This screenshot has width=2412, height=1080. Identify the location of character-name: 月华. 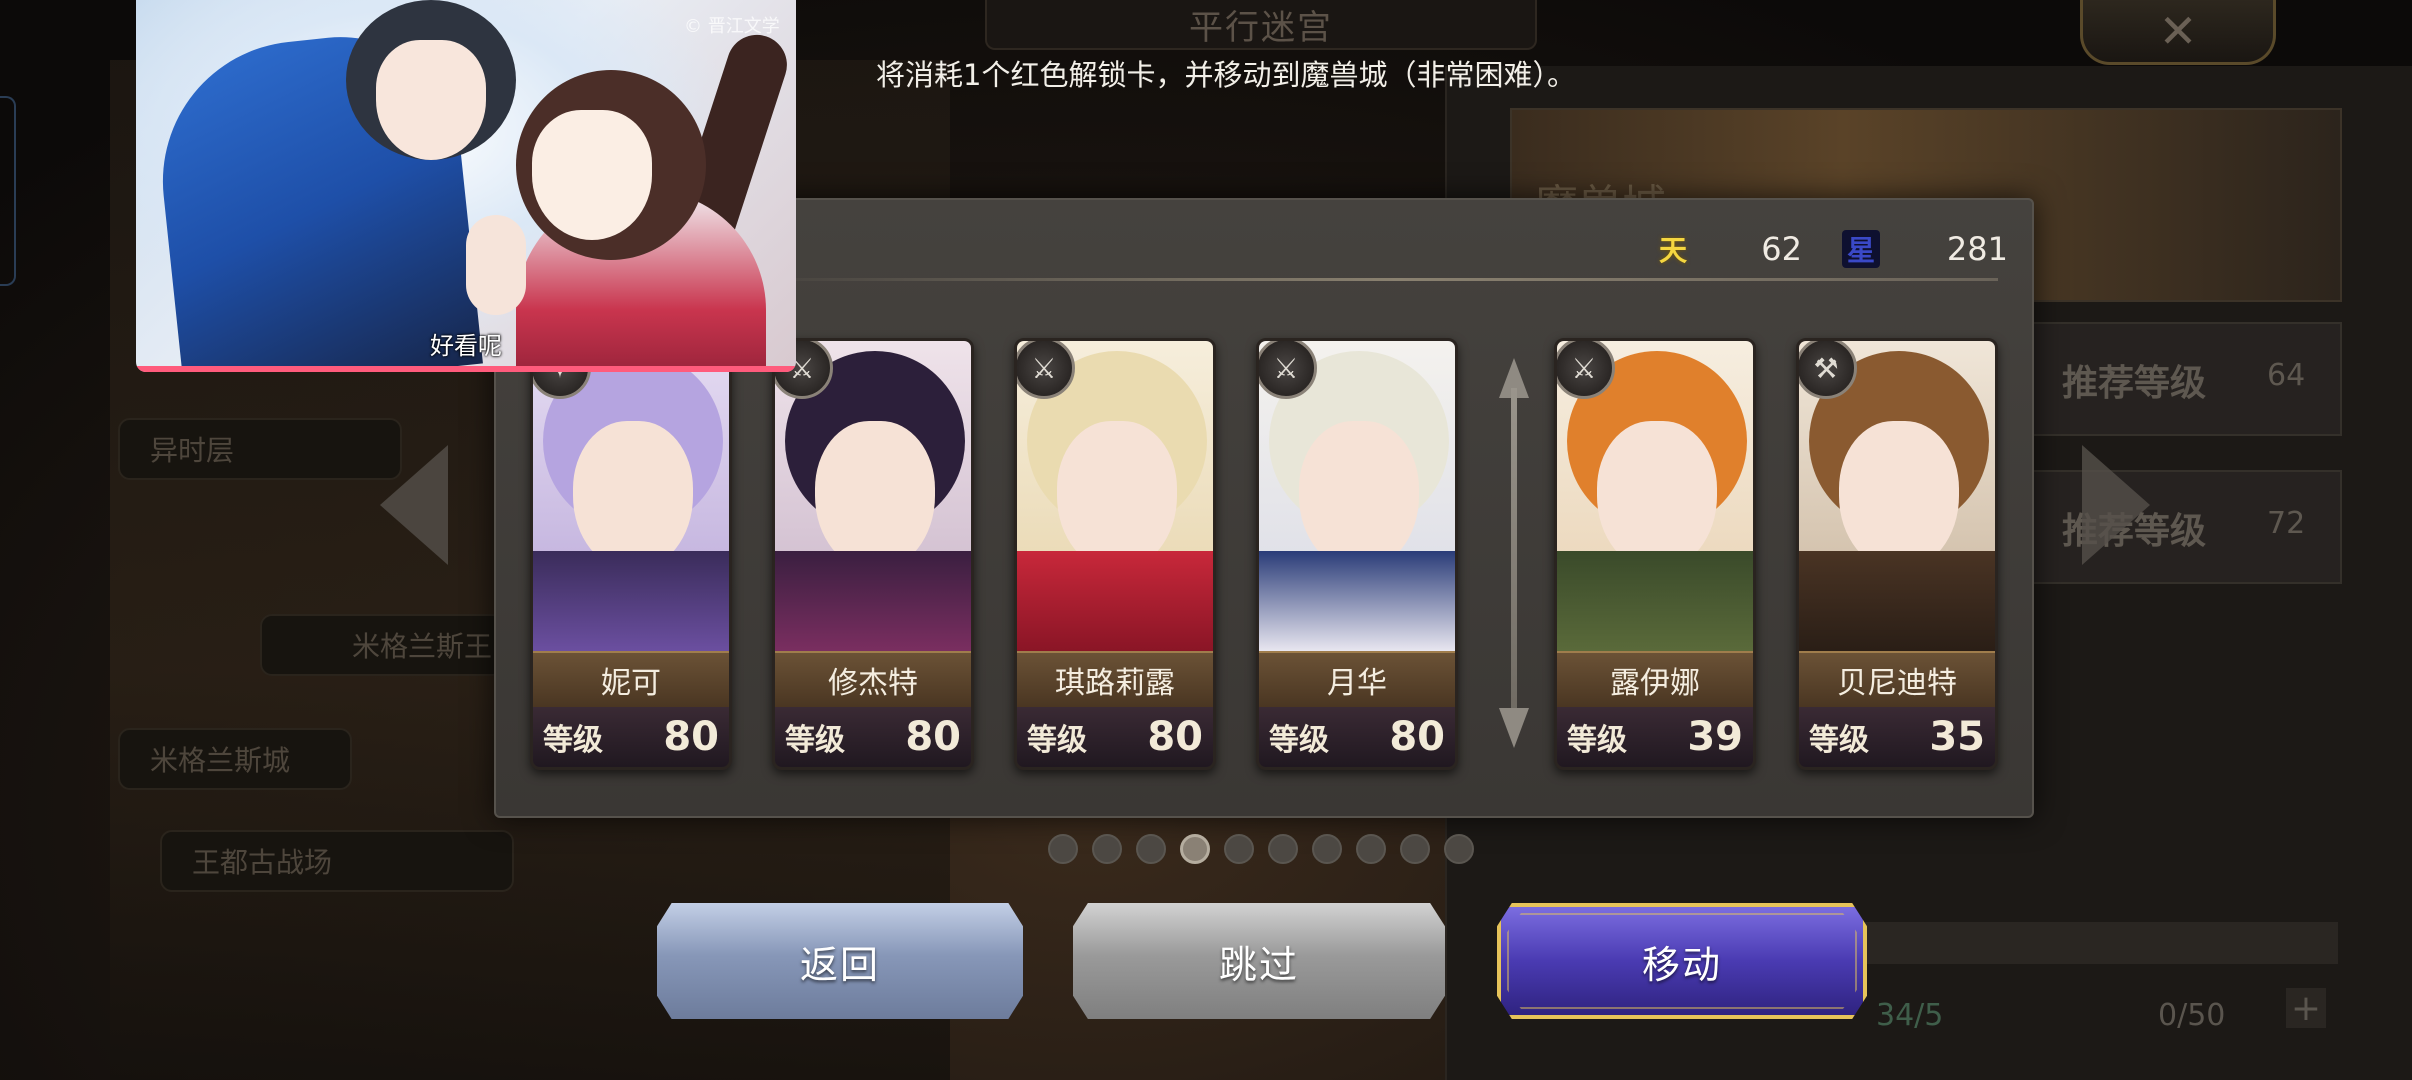
(1357, 683).